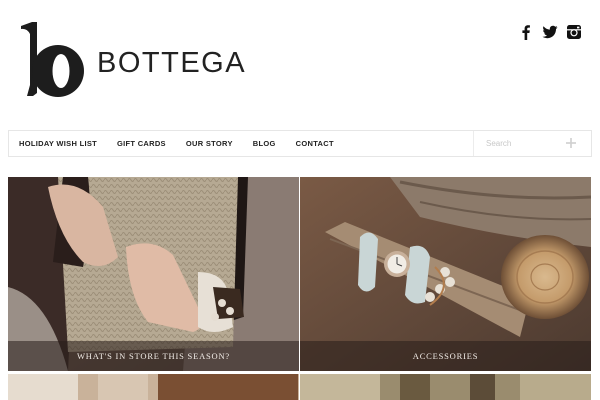  I want to click on twitter-icon, so click(550, 32).